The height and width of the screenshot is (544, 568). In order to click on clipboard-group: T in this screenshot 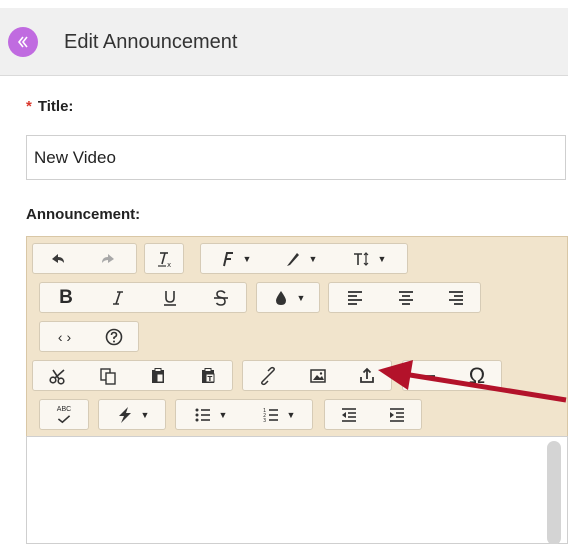, I will do `click(132, 375)`.